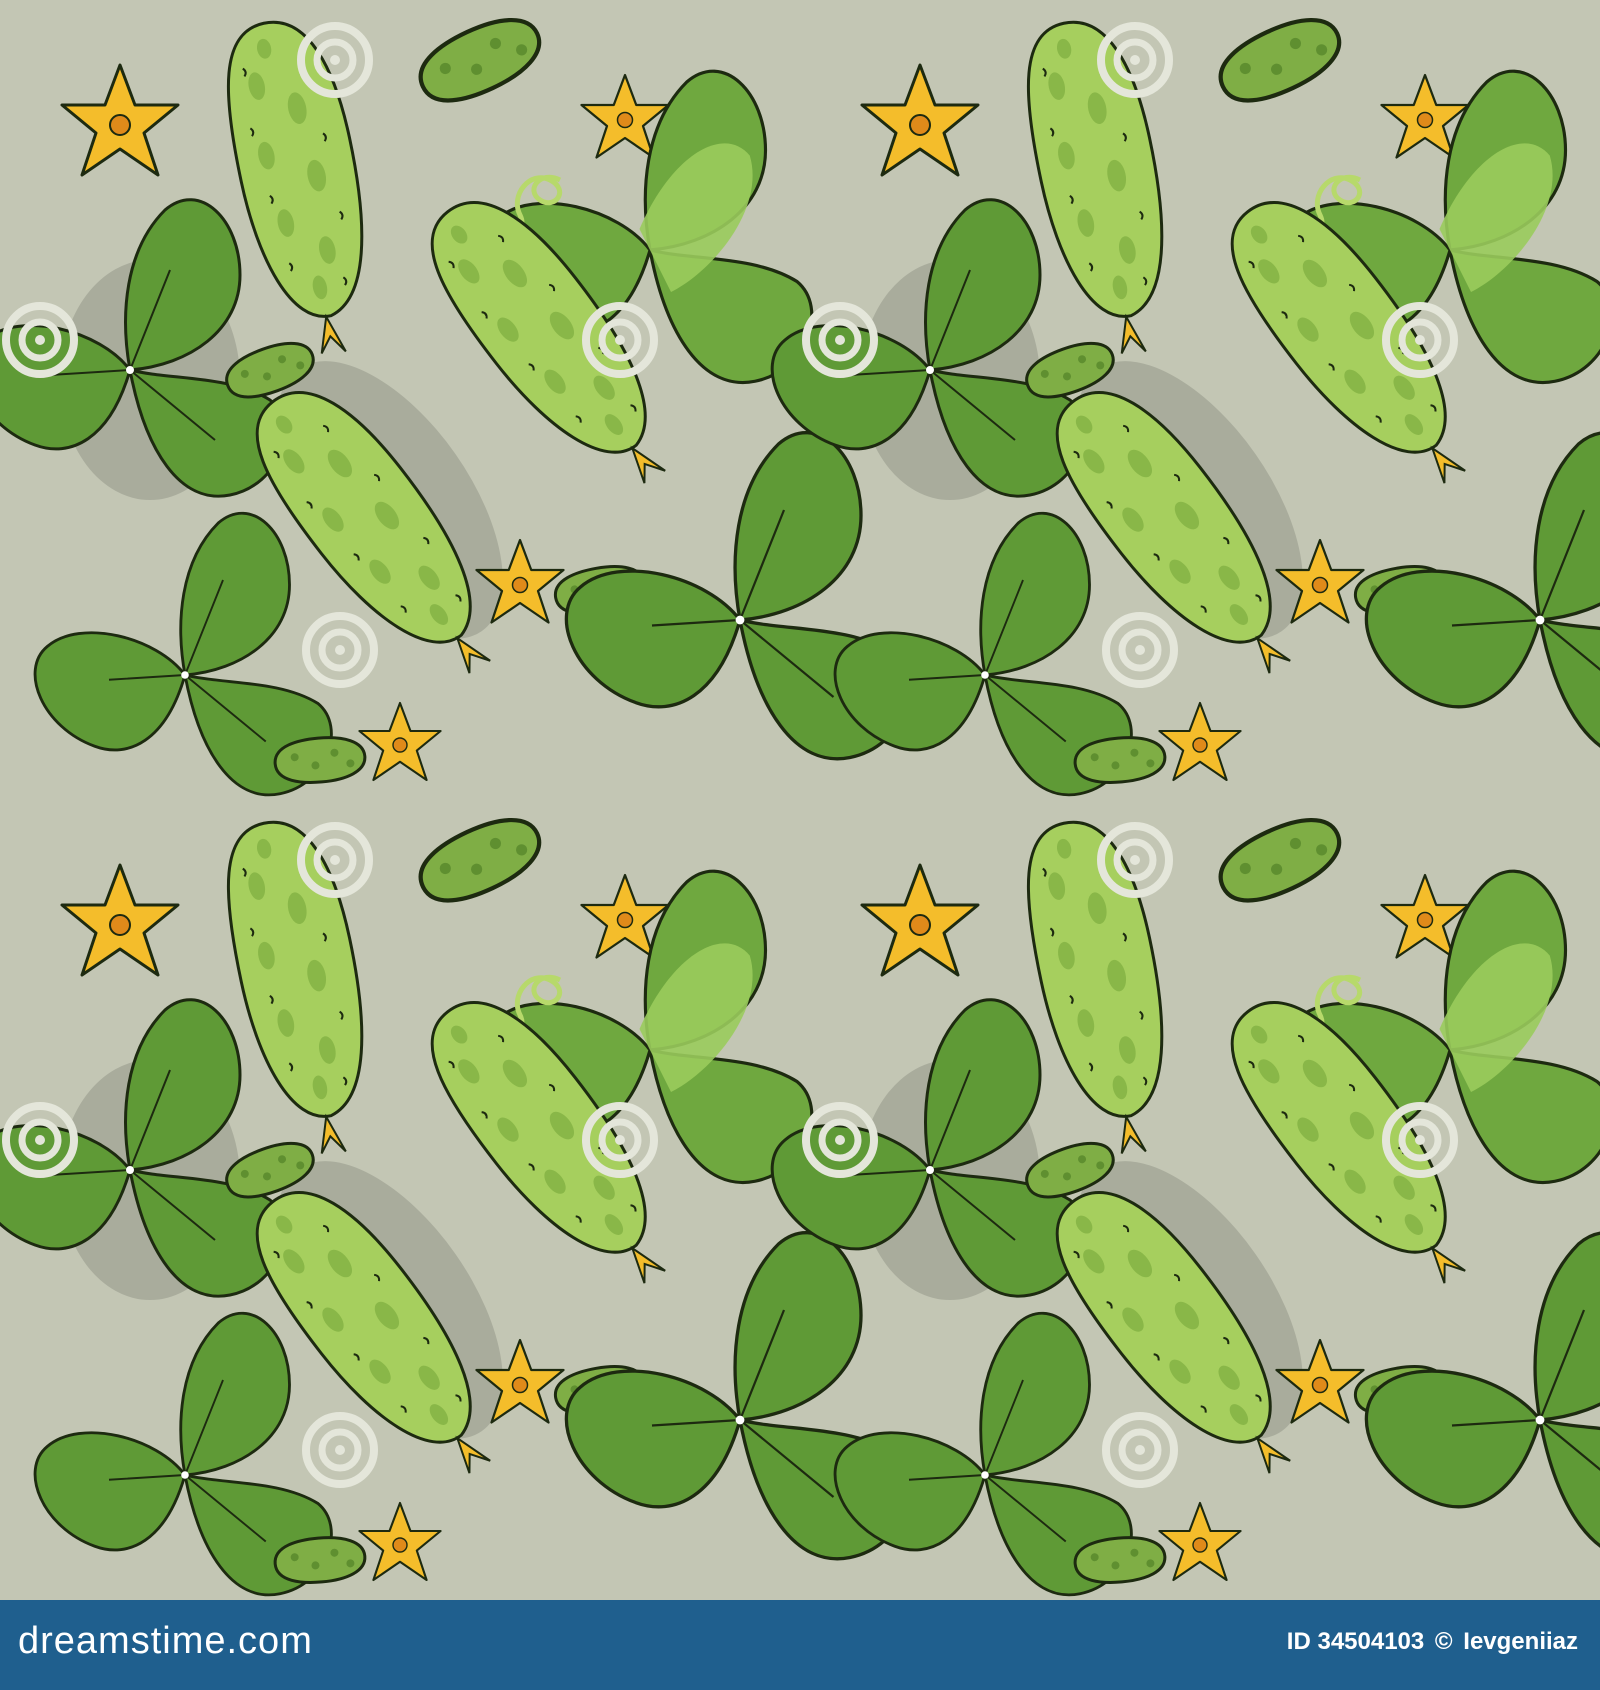 This screenshot has height=1690, width=1600. What do you see at coordinates (800, 1645) in the screenshot?
I see `footer-bar: dreamstime.com ID 34504103 © Ievgeniiaz` at bounding box center [800, 1645].